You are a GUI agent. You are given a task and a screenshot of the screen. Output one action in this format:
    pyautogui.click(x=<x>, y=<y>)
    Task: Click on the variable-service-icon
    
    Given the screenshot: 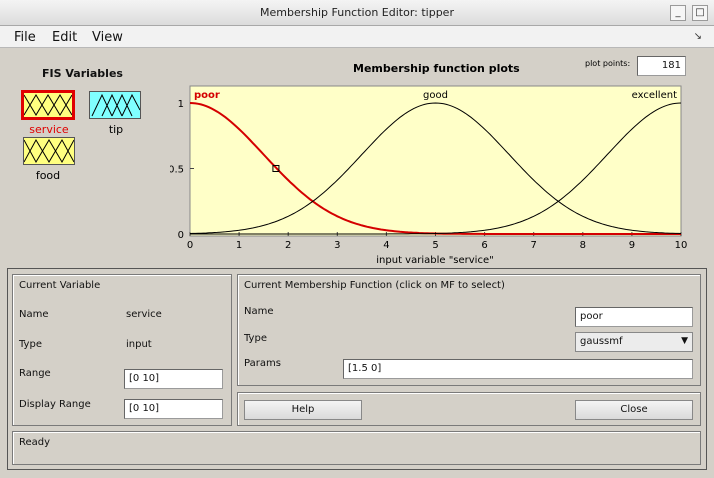 What is the action you would take?
    pyautogui.click(x=48, y=105)
    